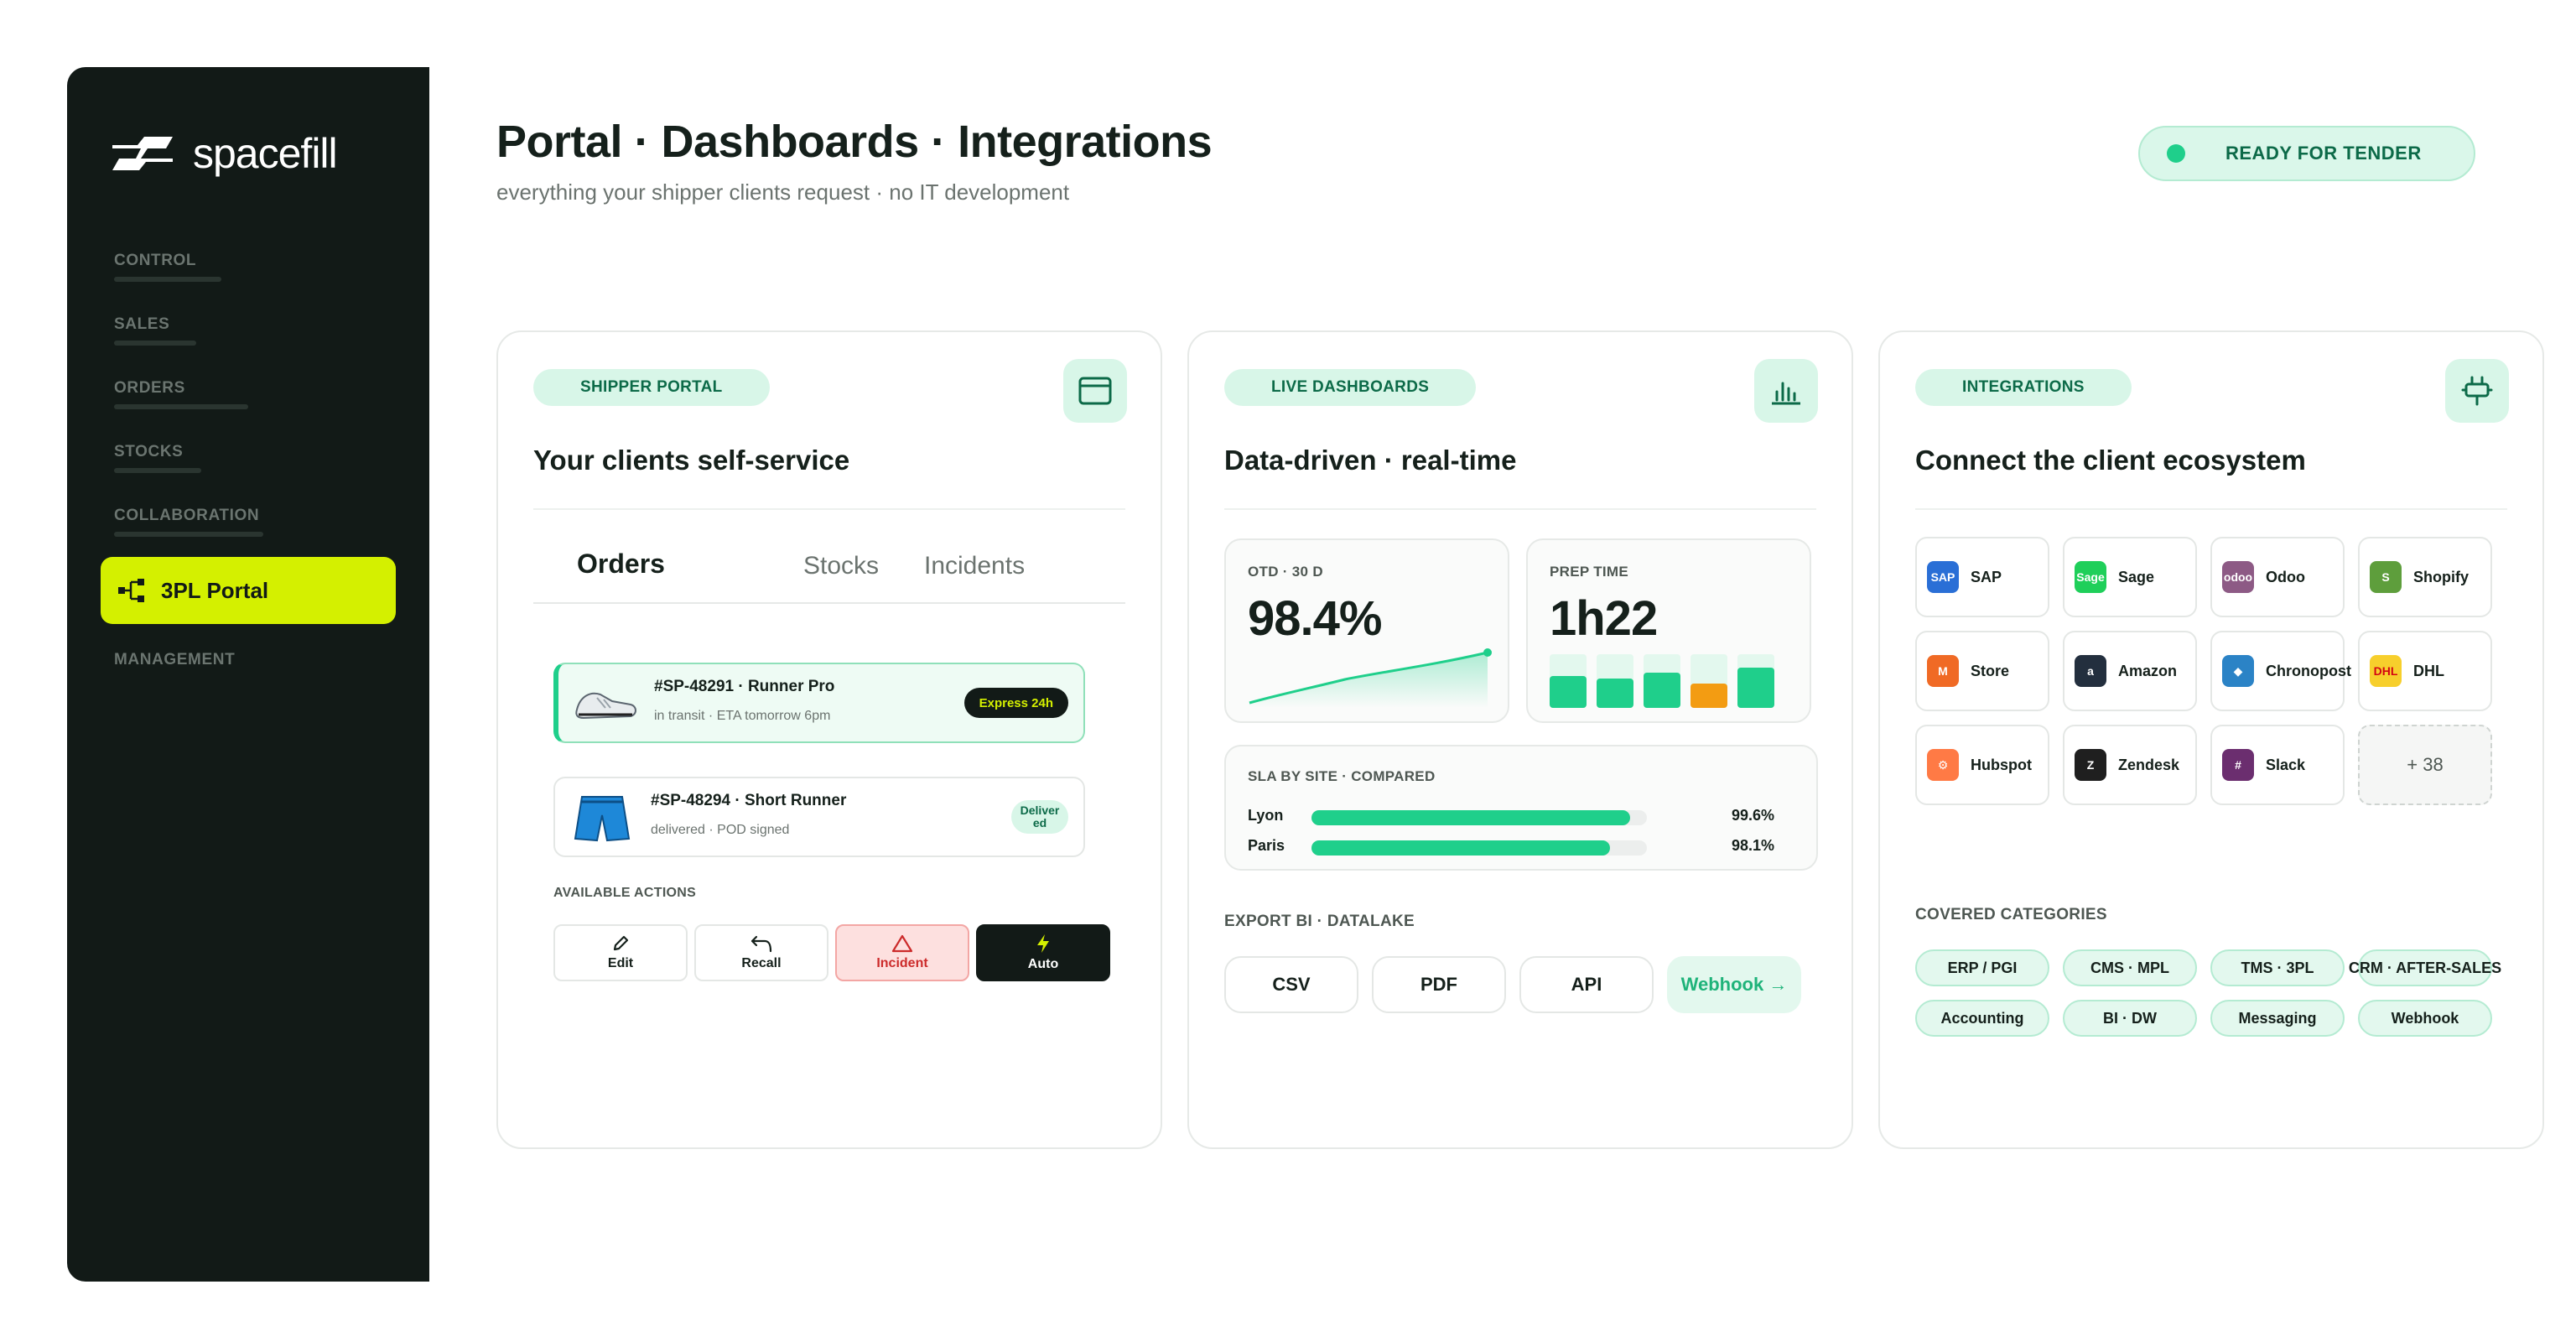 This screenshot has height=1321, width=2576. I want to click on prep-time-metric-card: PREP TIME 1h22, so click(1668, 630).